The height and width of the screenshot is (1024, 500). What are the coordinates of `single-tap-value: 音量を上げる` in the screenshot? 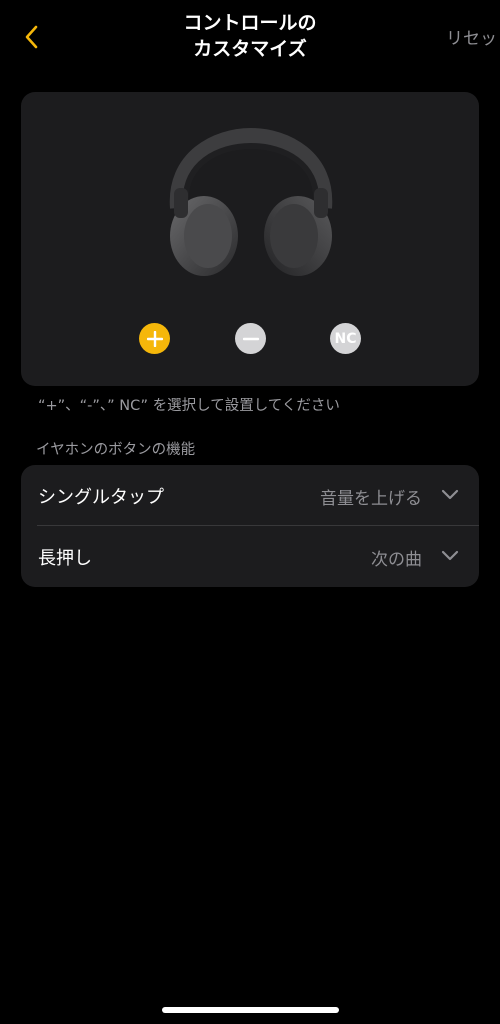 It's located at (371, 499).